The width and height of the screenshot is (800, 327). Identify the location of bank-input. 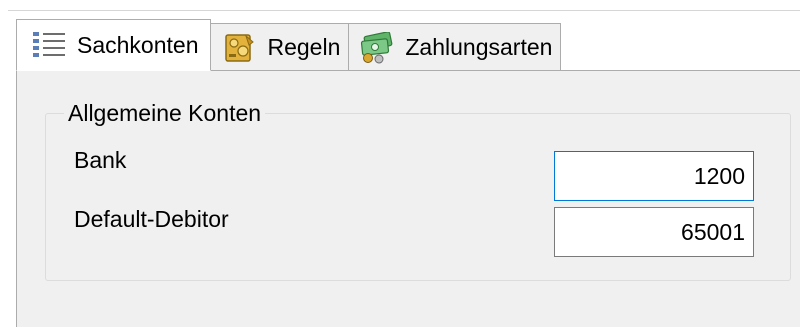
(654, 176).